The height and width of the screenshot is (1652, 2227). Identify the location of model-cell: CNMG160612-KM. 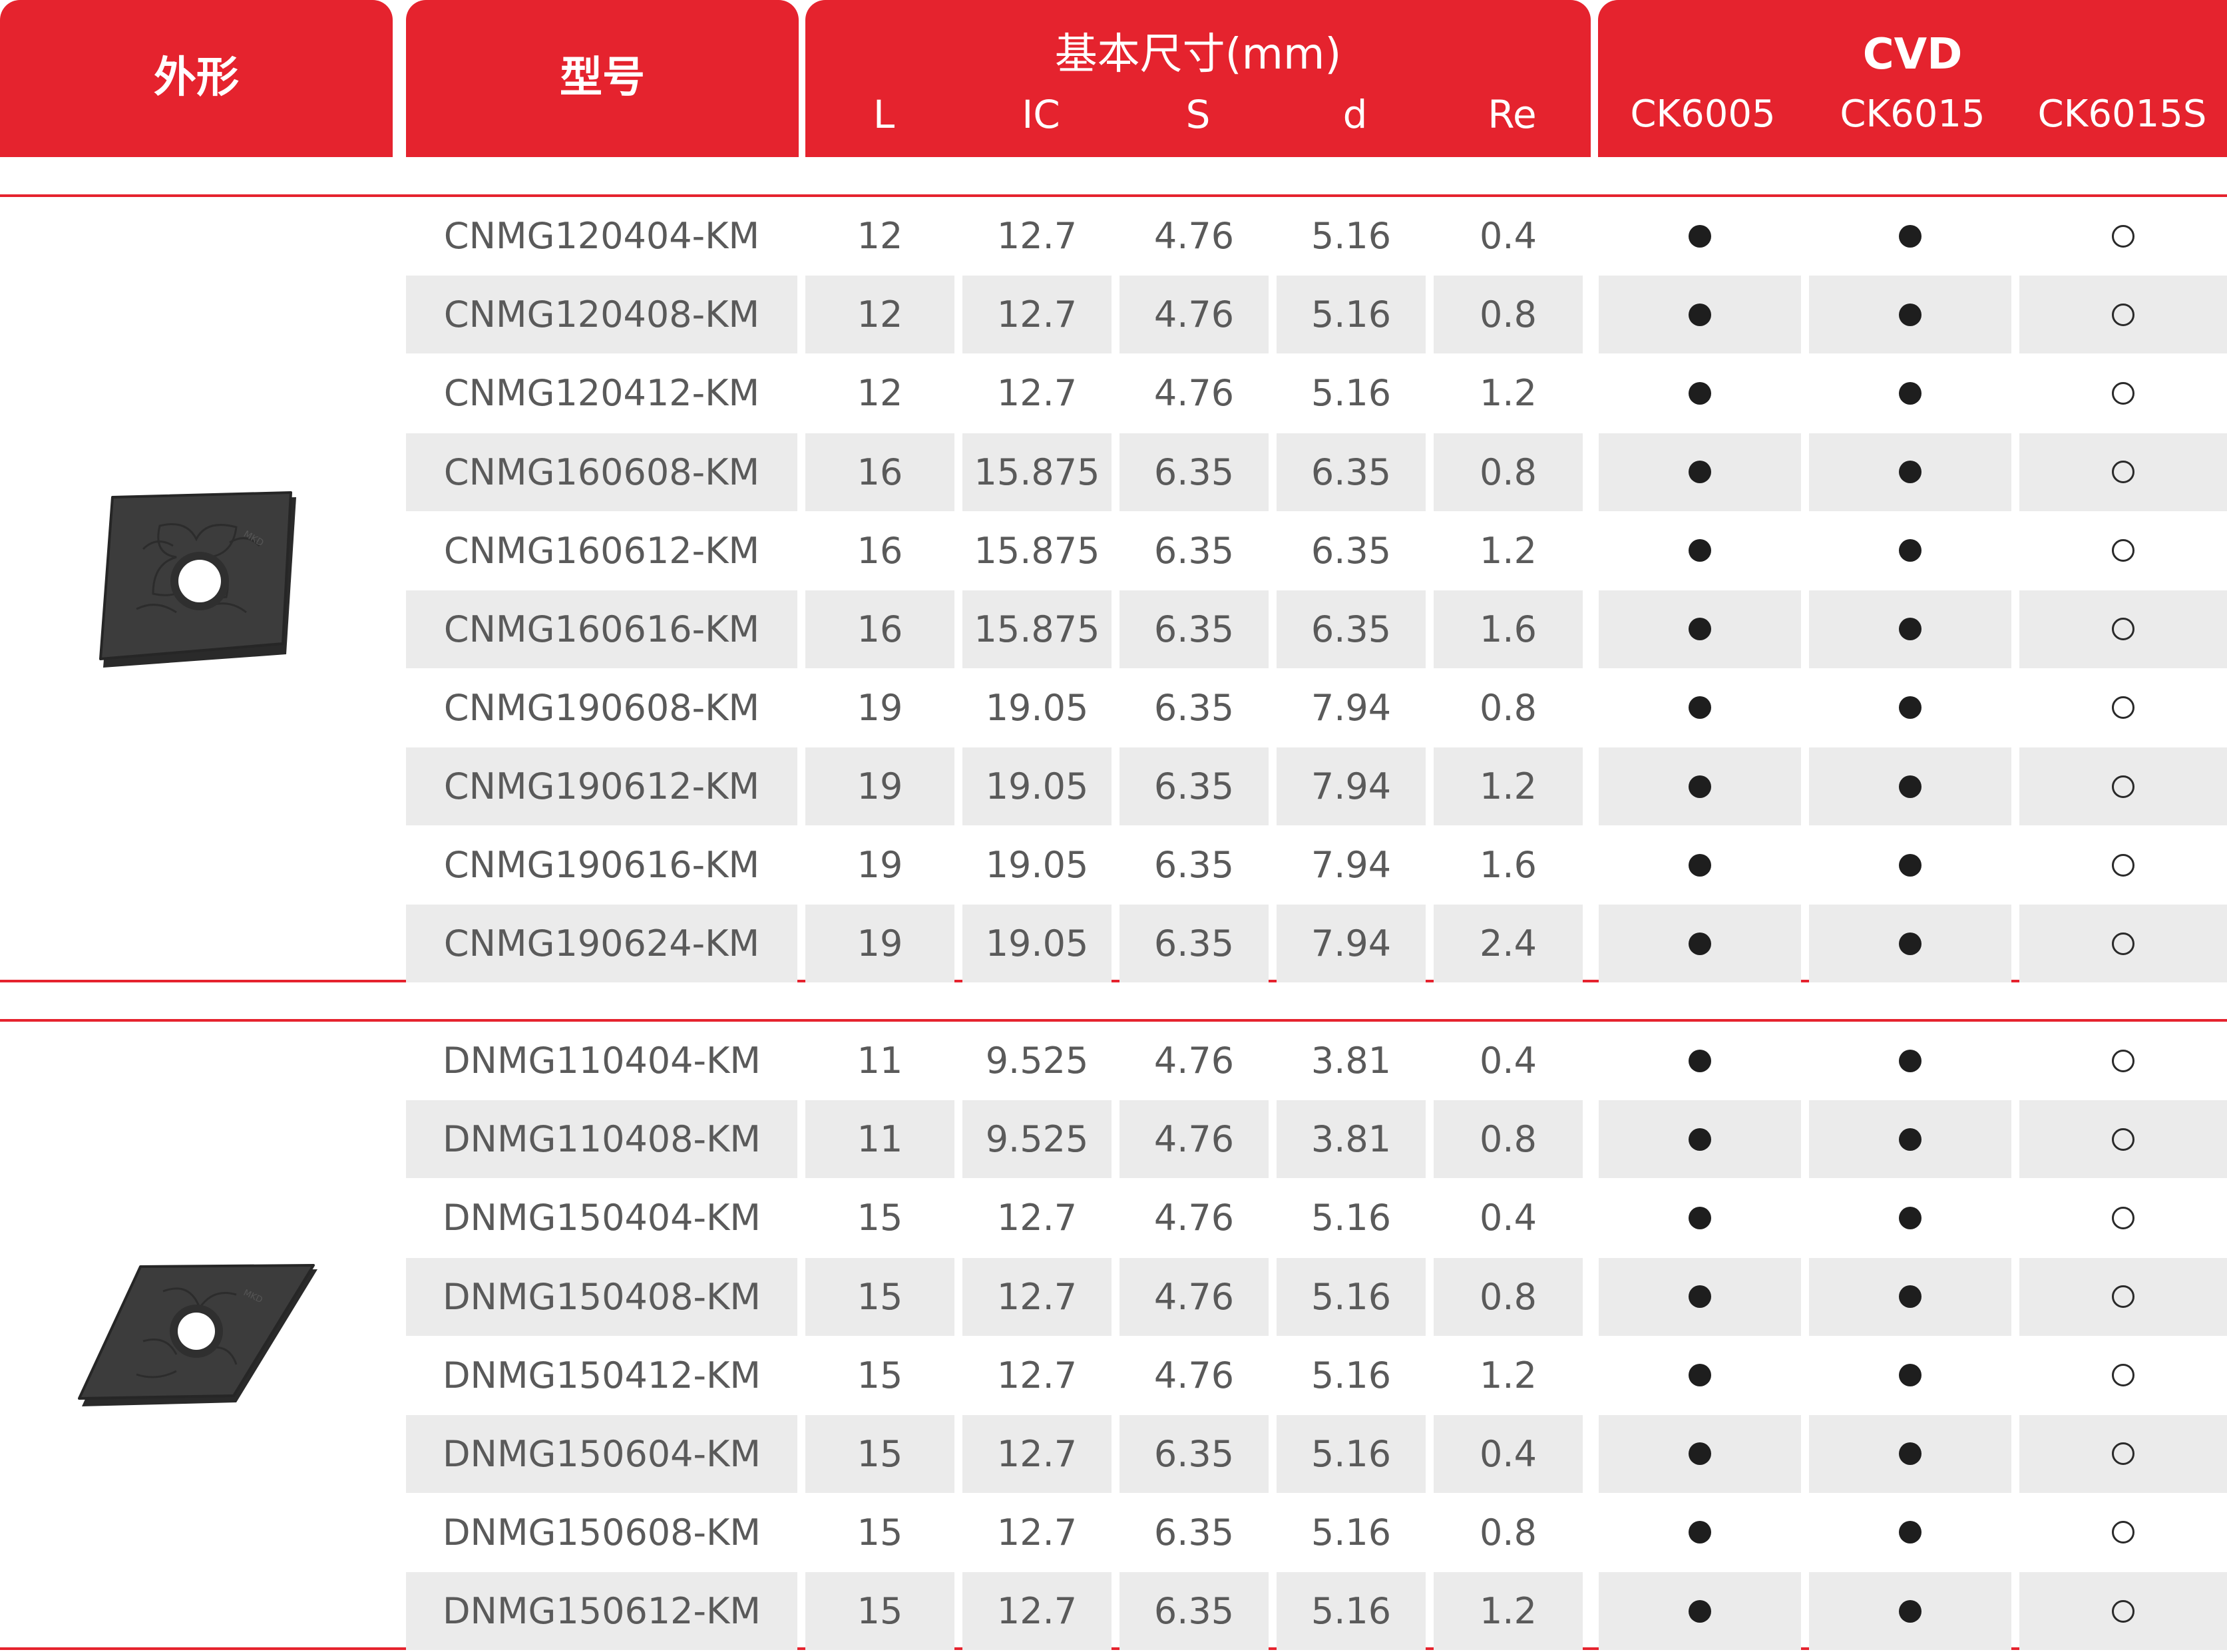
(601, 550).